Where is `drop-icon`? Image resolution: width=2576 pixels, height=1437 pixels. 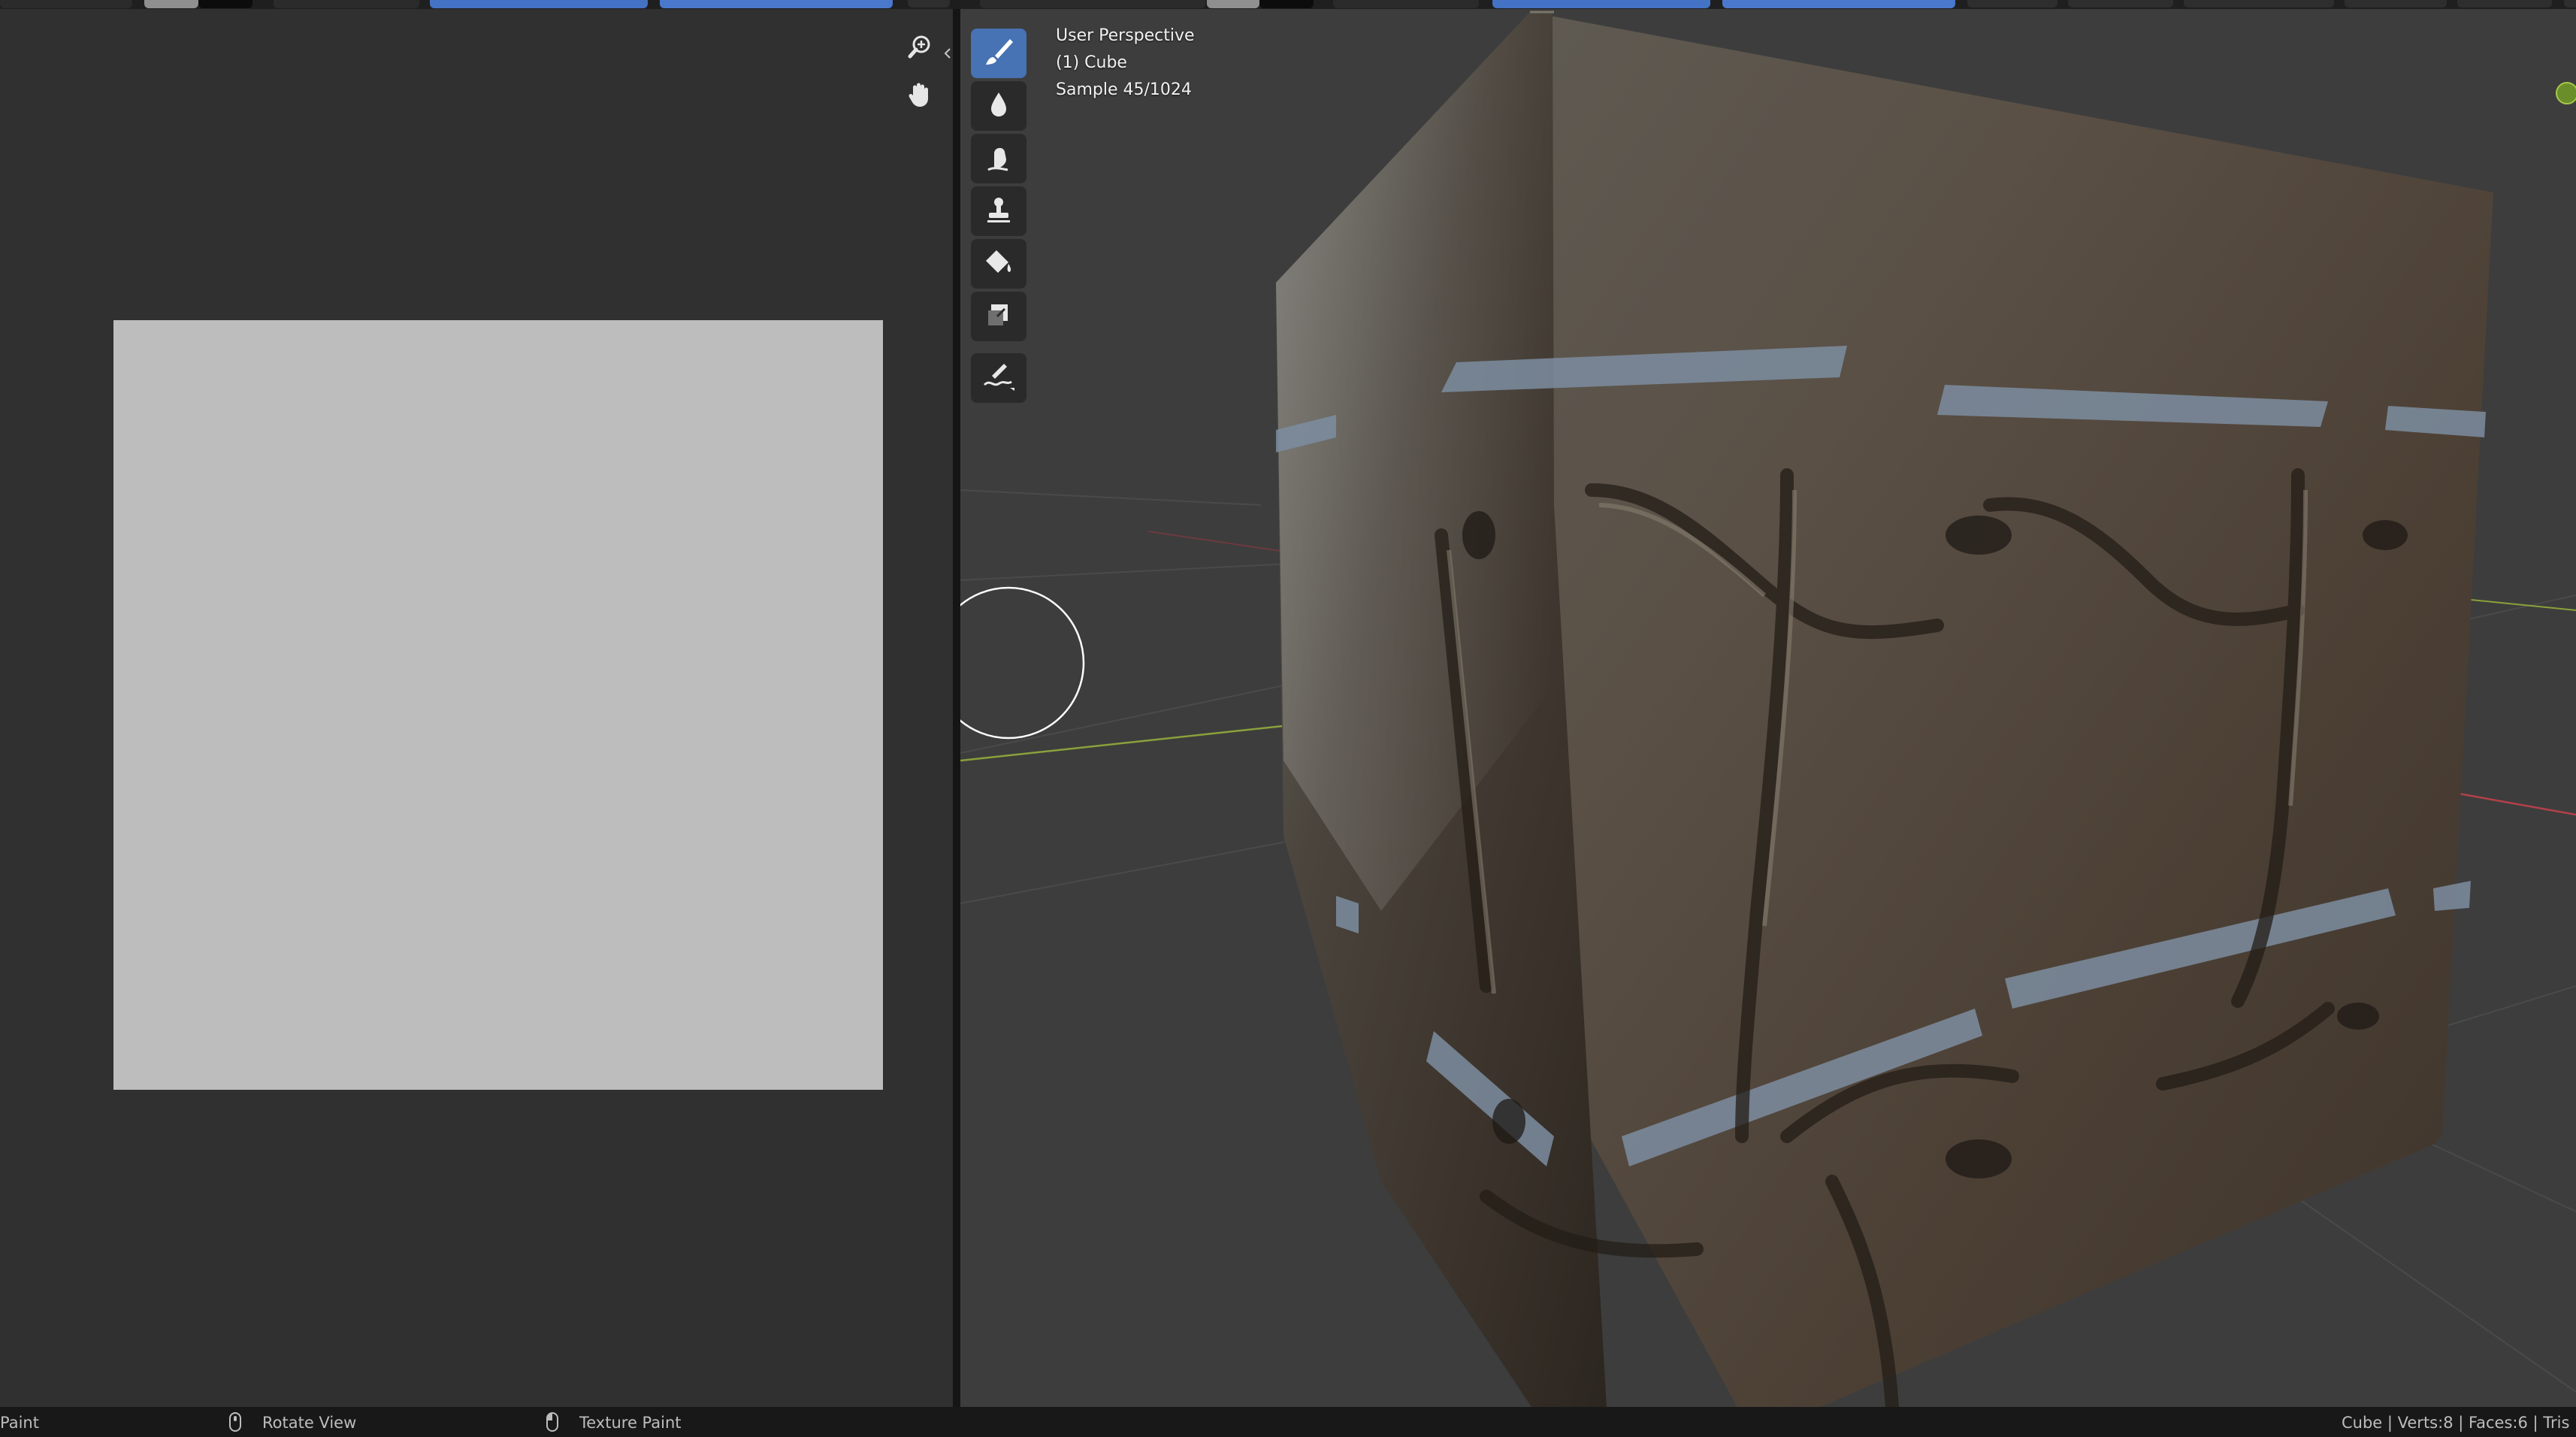 drop-icon is located at coordinates (999, 106).